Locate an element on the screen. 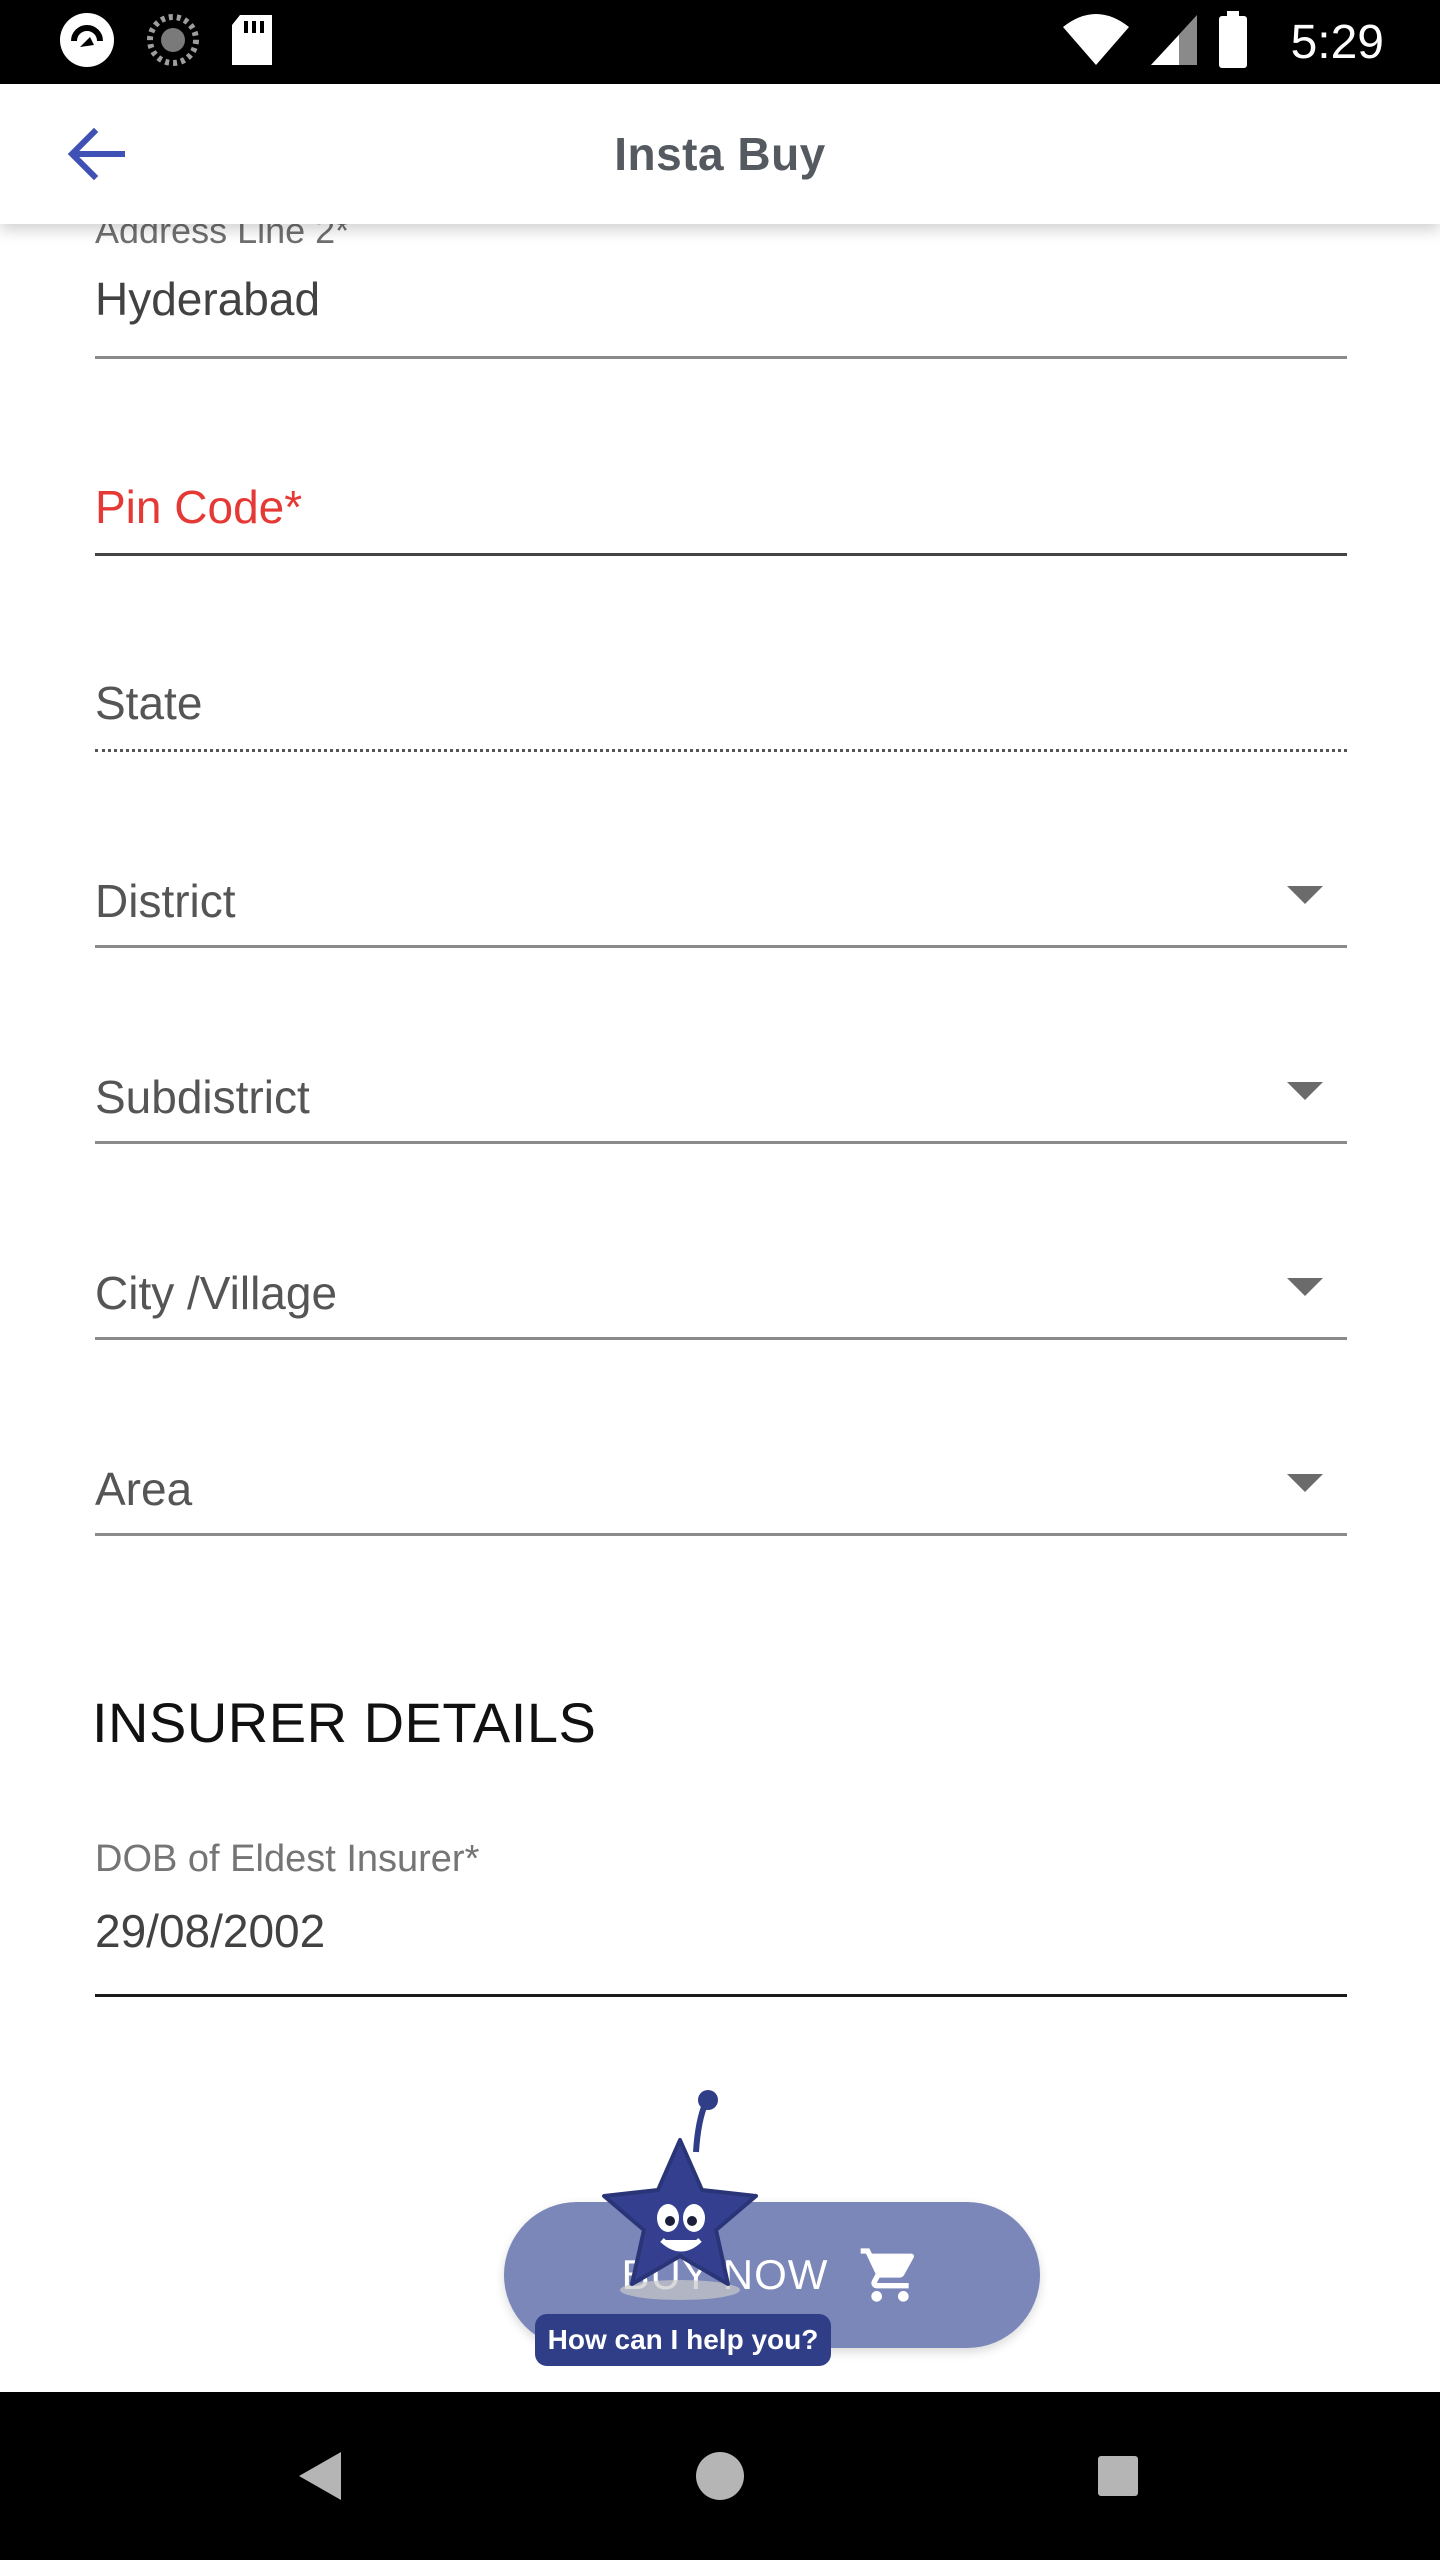 This screenshot has height=2560, width=1440. insurer-details-title: INSURER DETAILS is located at coordinates (344, 1722).